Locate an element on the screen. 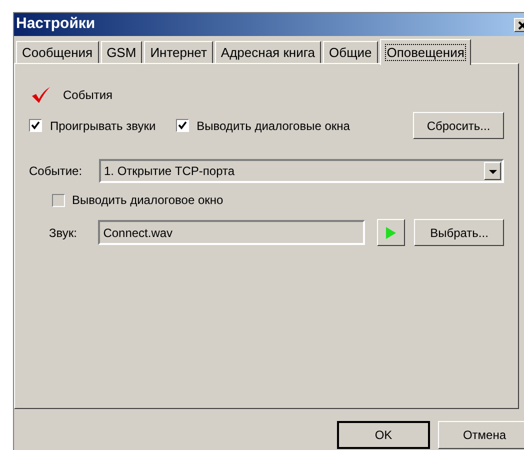 The image size is (524, 450). checkmark-icon is located at coordinates (41, 95).